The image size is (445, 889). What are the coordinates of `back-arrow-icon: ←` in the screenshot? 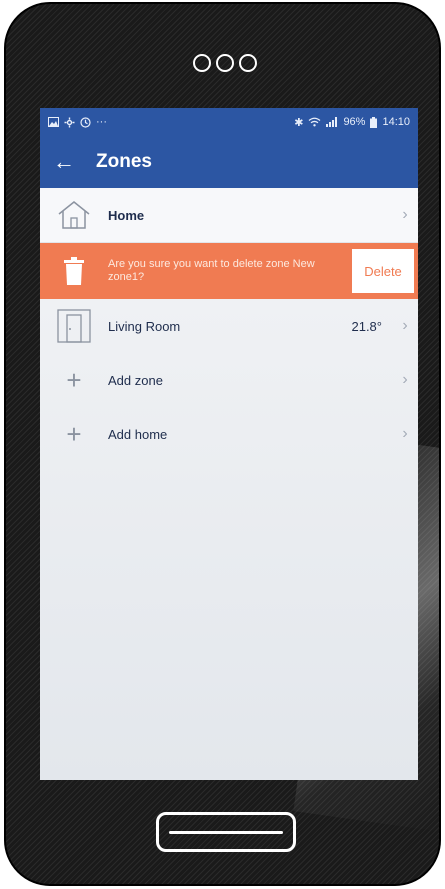 It's located at (64, 162).